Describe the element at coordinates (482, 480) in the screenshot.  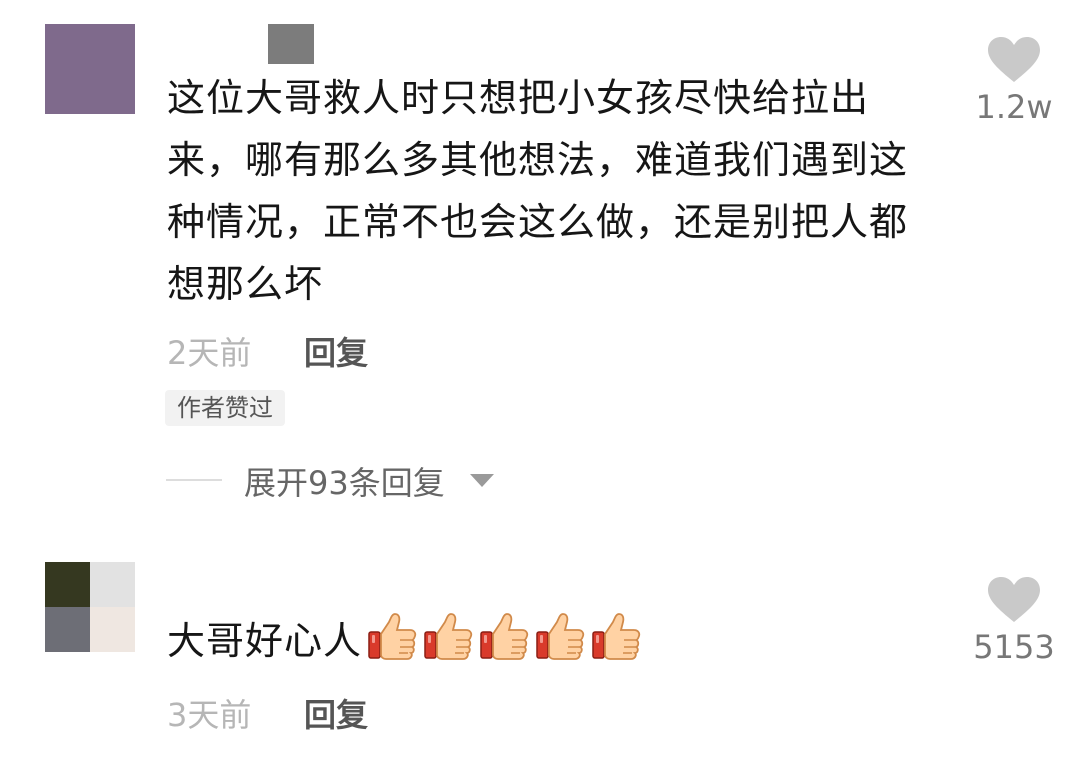
I see `chevron-down-icon` at that location.